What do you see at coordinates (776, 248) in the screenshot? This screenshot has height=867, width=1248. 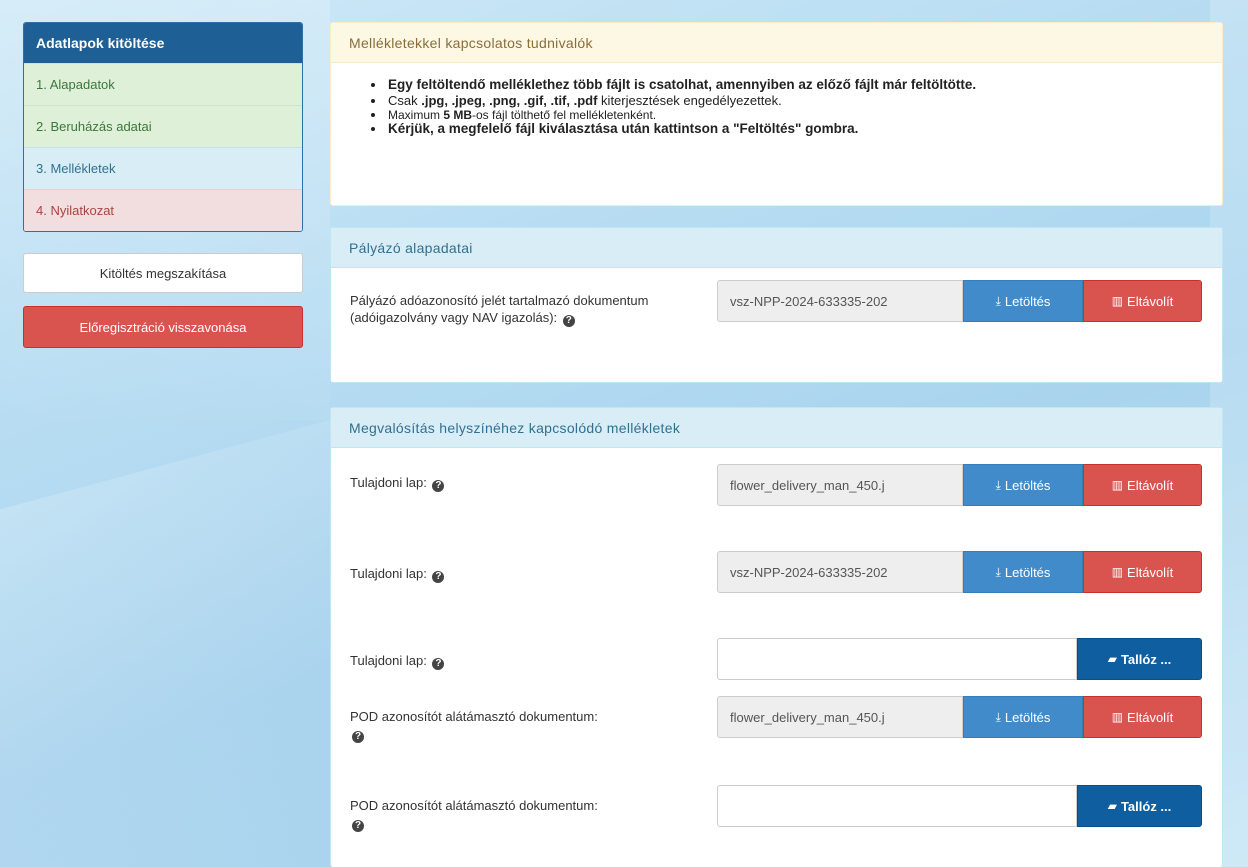 I see `applicant-panel-title: Pályázó alapadatai` at bounding box center [776, 248].